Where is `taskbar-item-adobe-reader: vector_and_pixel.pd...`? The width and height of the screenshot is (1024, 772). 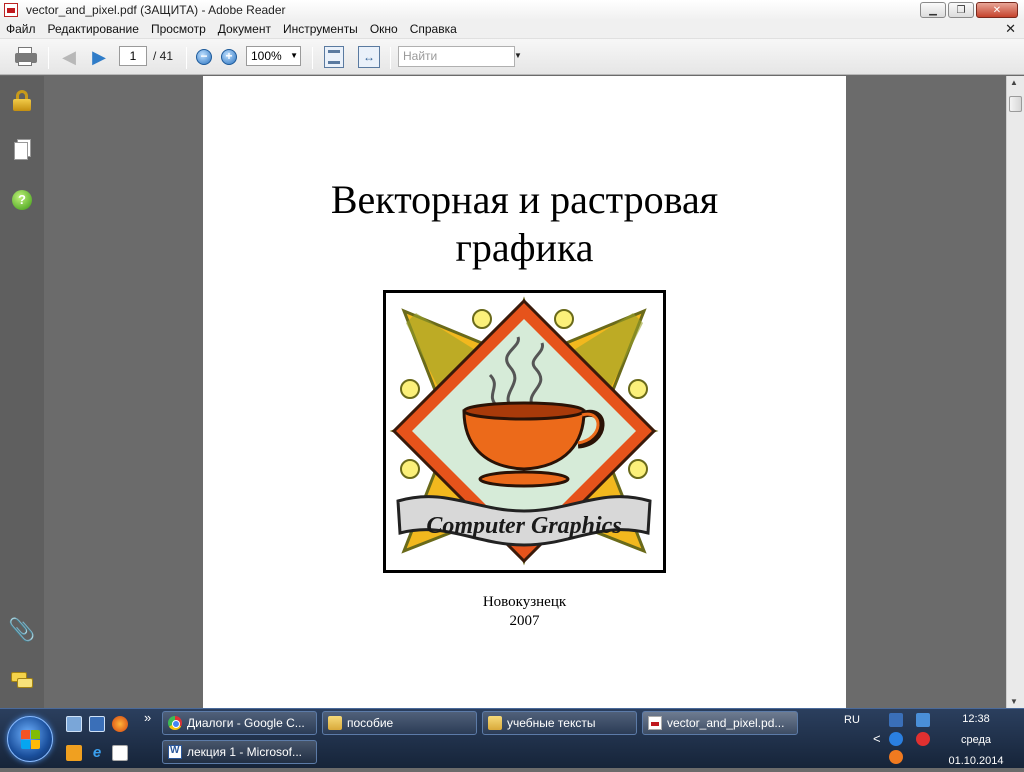
taskbar-item-adobe-reader: vector_and_pixel.pd... is located at coordinates (720, 723).